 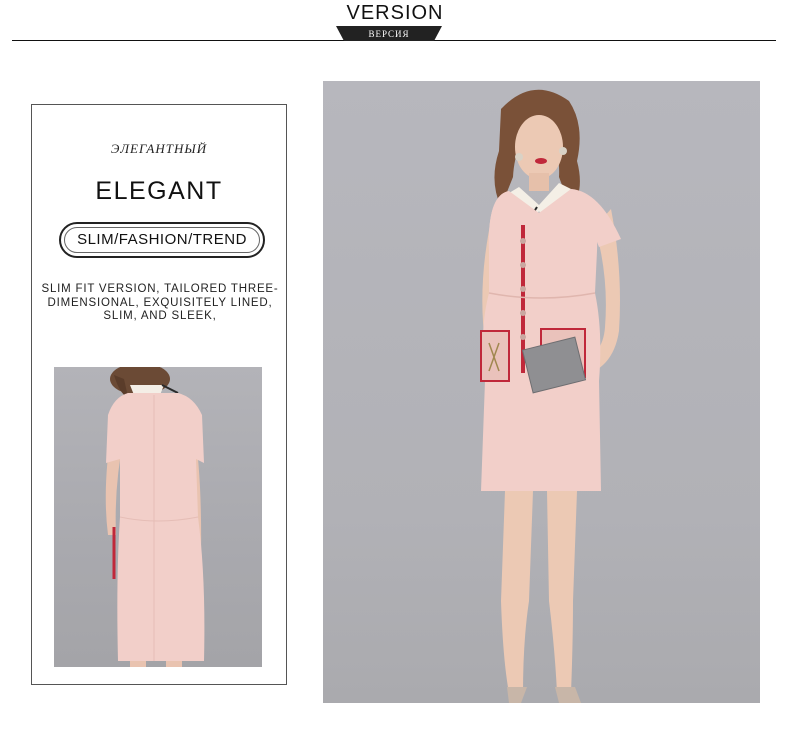 I want to click on feature-pill-label: SLIM/FASHION/TREND, so click(x=162, y=239).